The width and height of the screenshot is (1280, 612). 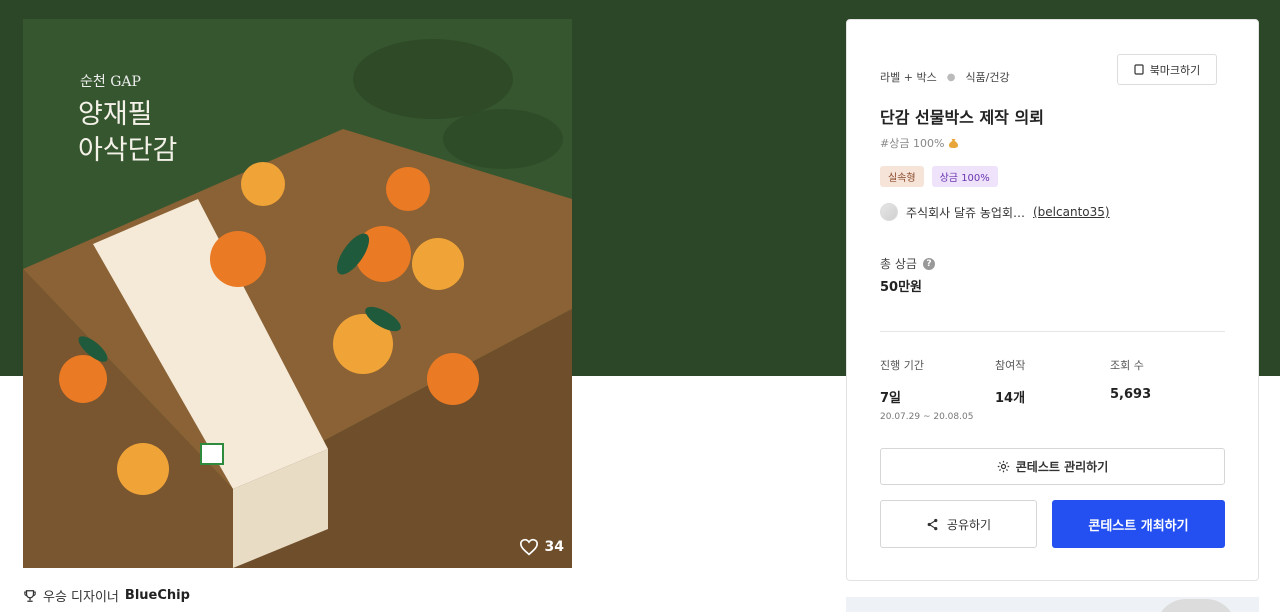 I want to click on gear-icon, so click(x=1003, y=466).